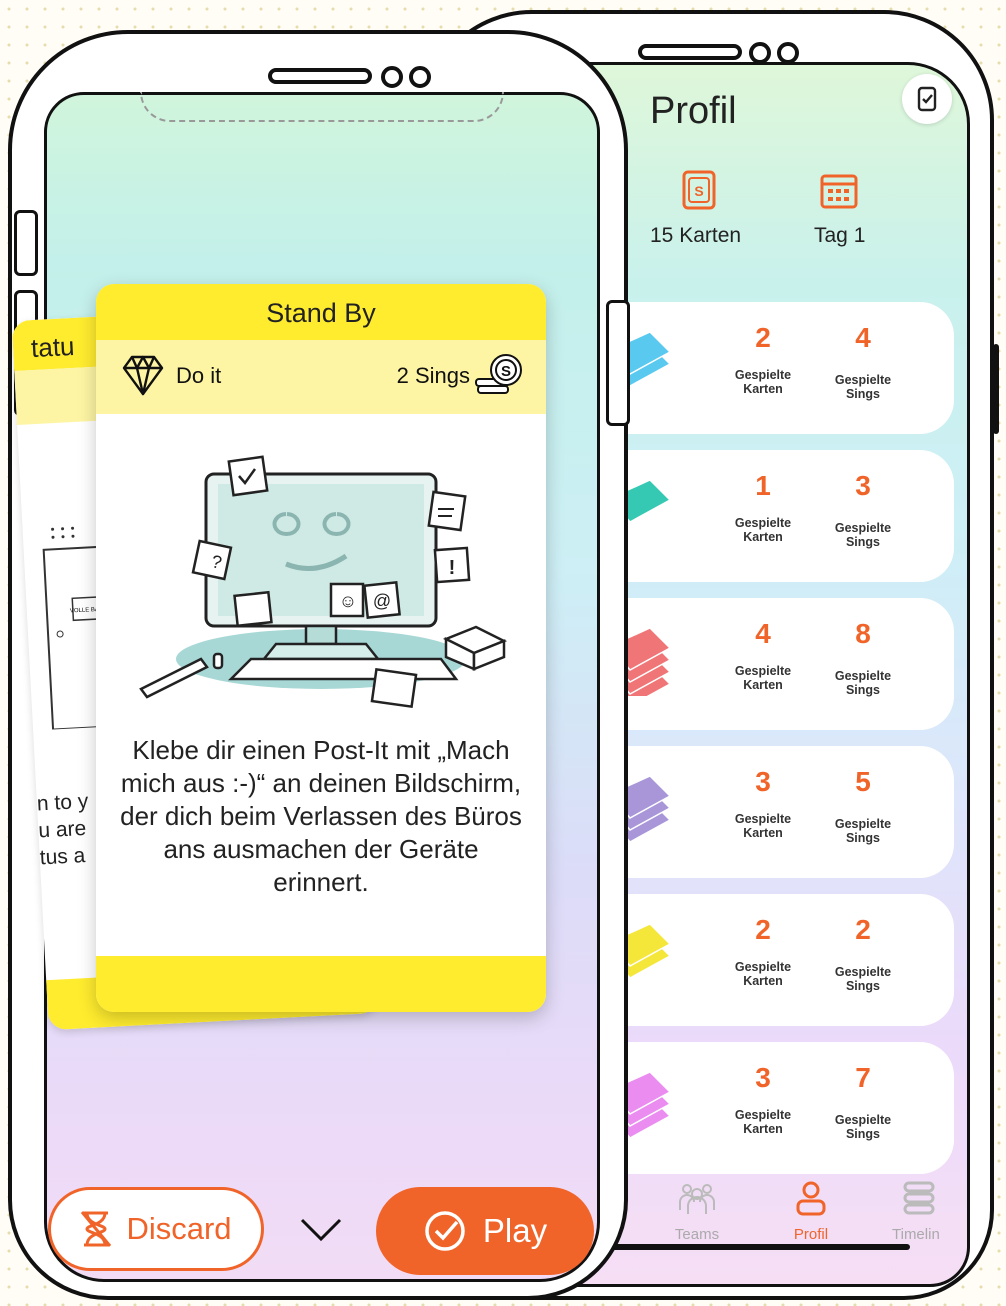 This screenshot has width=1006, height=1306. Describe the element at coordinates (840, 235) in the screenshot. I see `day-stat-label: Tag 1` at that location.